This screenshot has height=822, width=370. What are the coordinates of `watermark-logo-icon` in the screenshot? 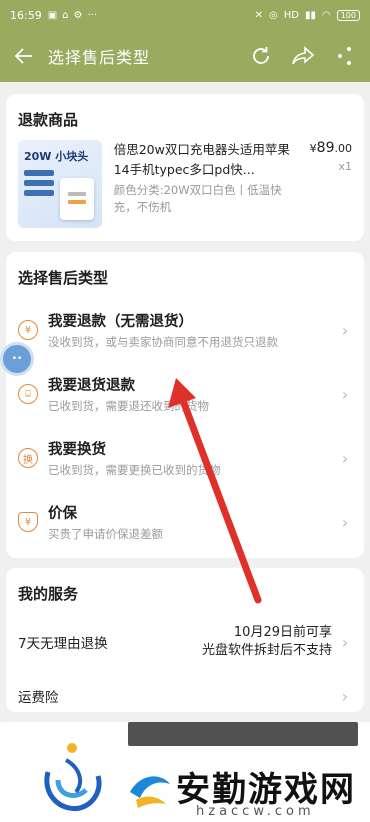 It's located at (73, 777).